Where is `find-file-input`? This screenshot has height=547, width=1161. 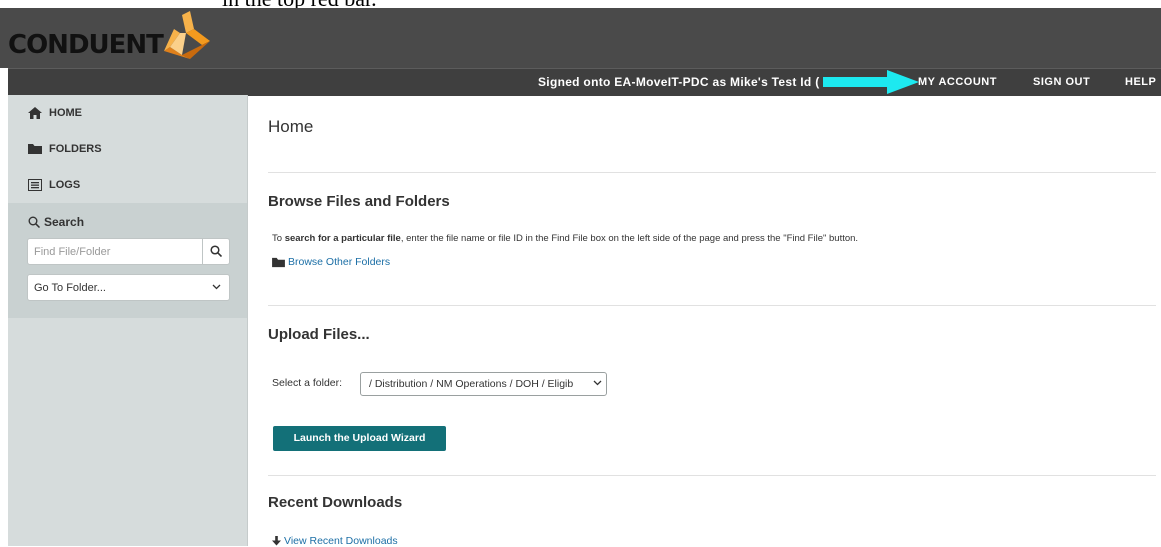 find-file-input is located at coordinates (114, 252).